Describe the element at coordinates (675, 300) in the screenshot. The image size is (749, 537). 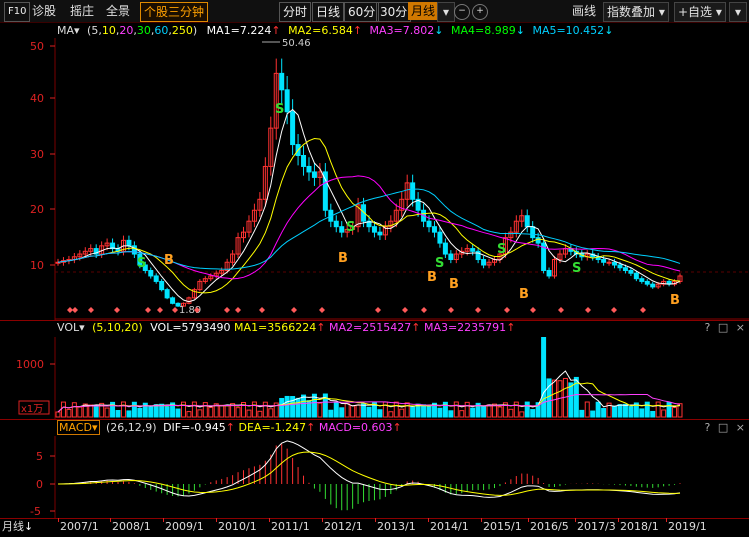
I see `buy-signal: B` at that location.